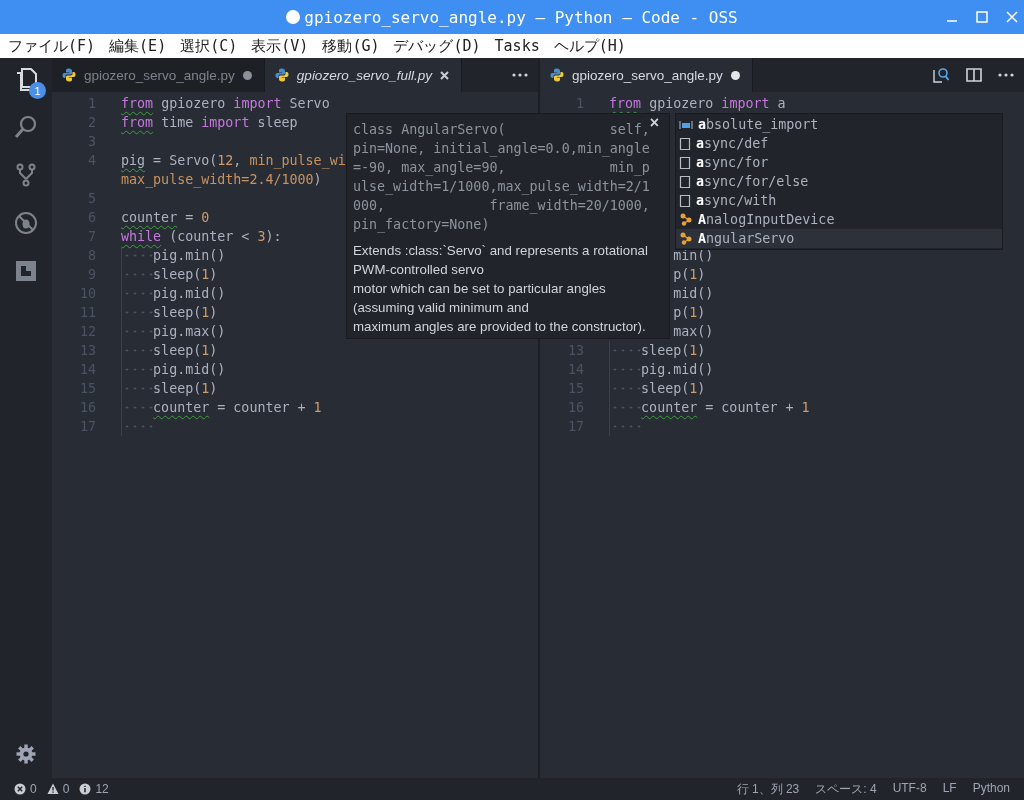 The image size is (1024, 800). Describe the element at coordinates (205, 217) in the screenshot. I see `code-token: 0` at that location.